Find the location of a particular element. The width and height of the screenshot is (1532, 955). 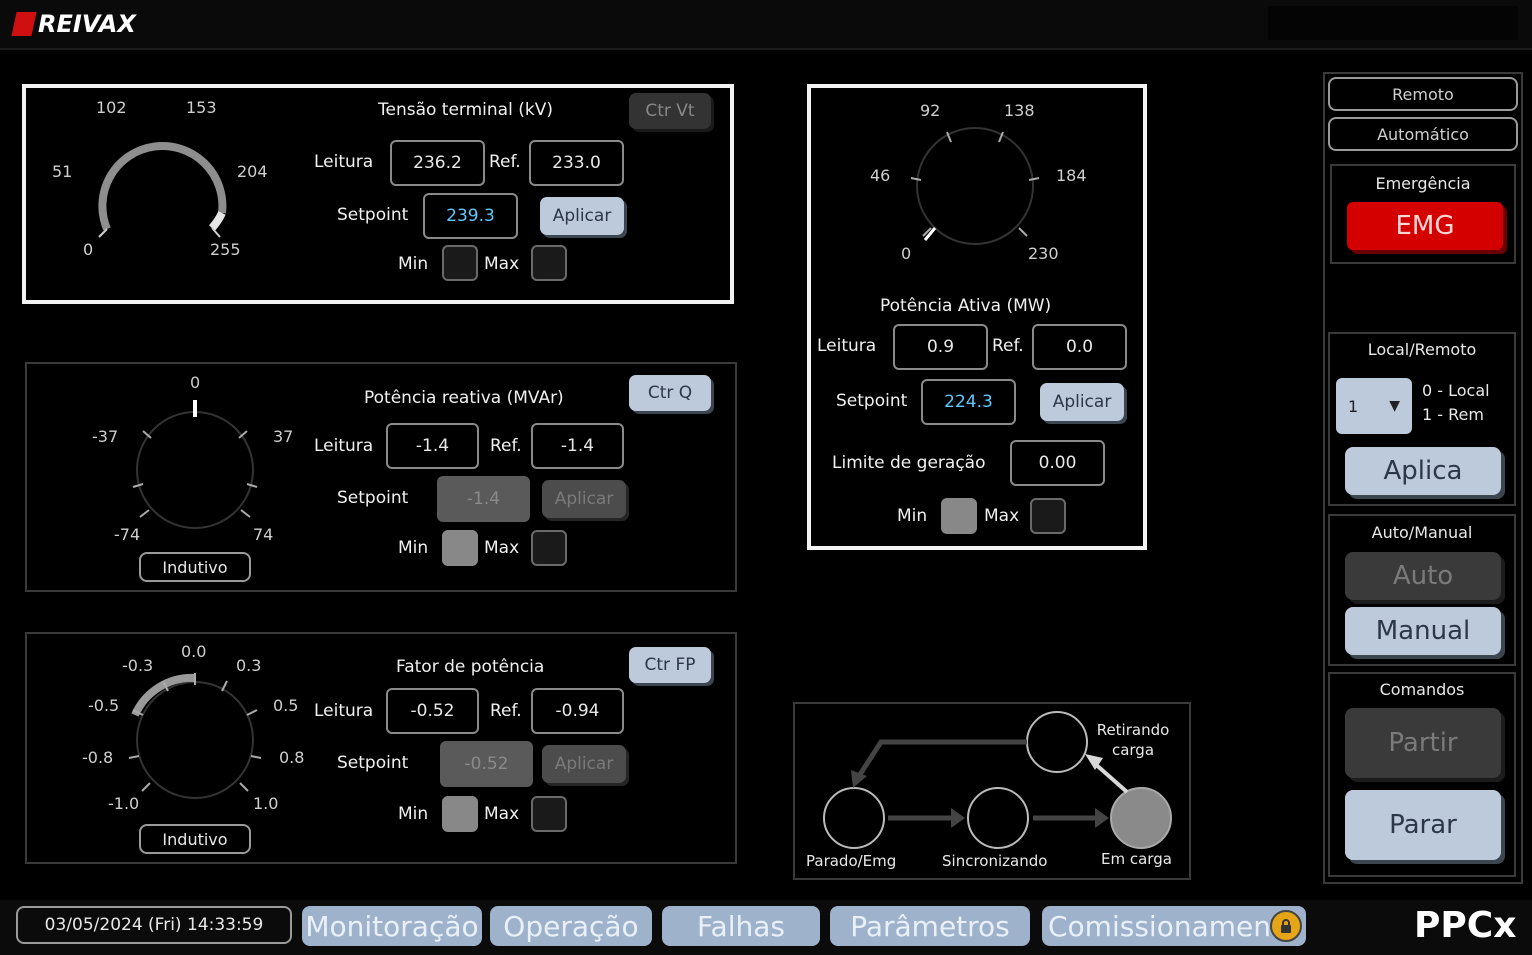

fp-setpoint-label: Setpoint is located at coordinates (373, 763).